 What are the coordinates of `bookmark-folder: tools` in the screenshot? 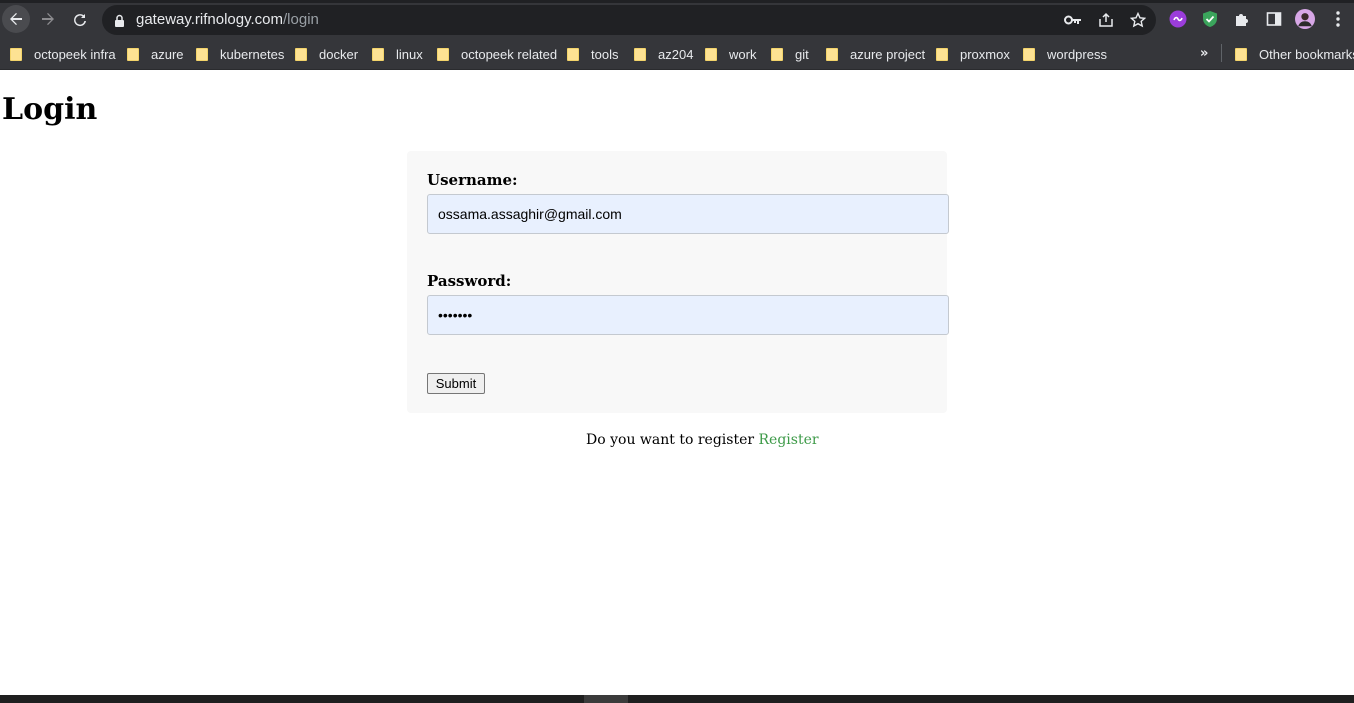 It's located at (592, 54).